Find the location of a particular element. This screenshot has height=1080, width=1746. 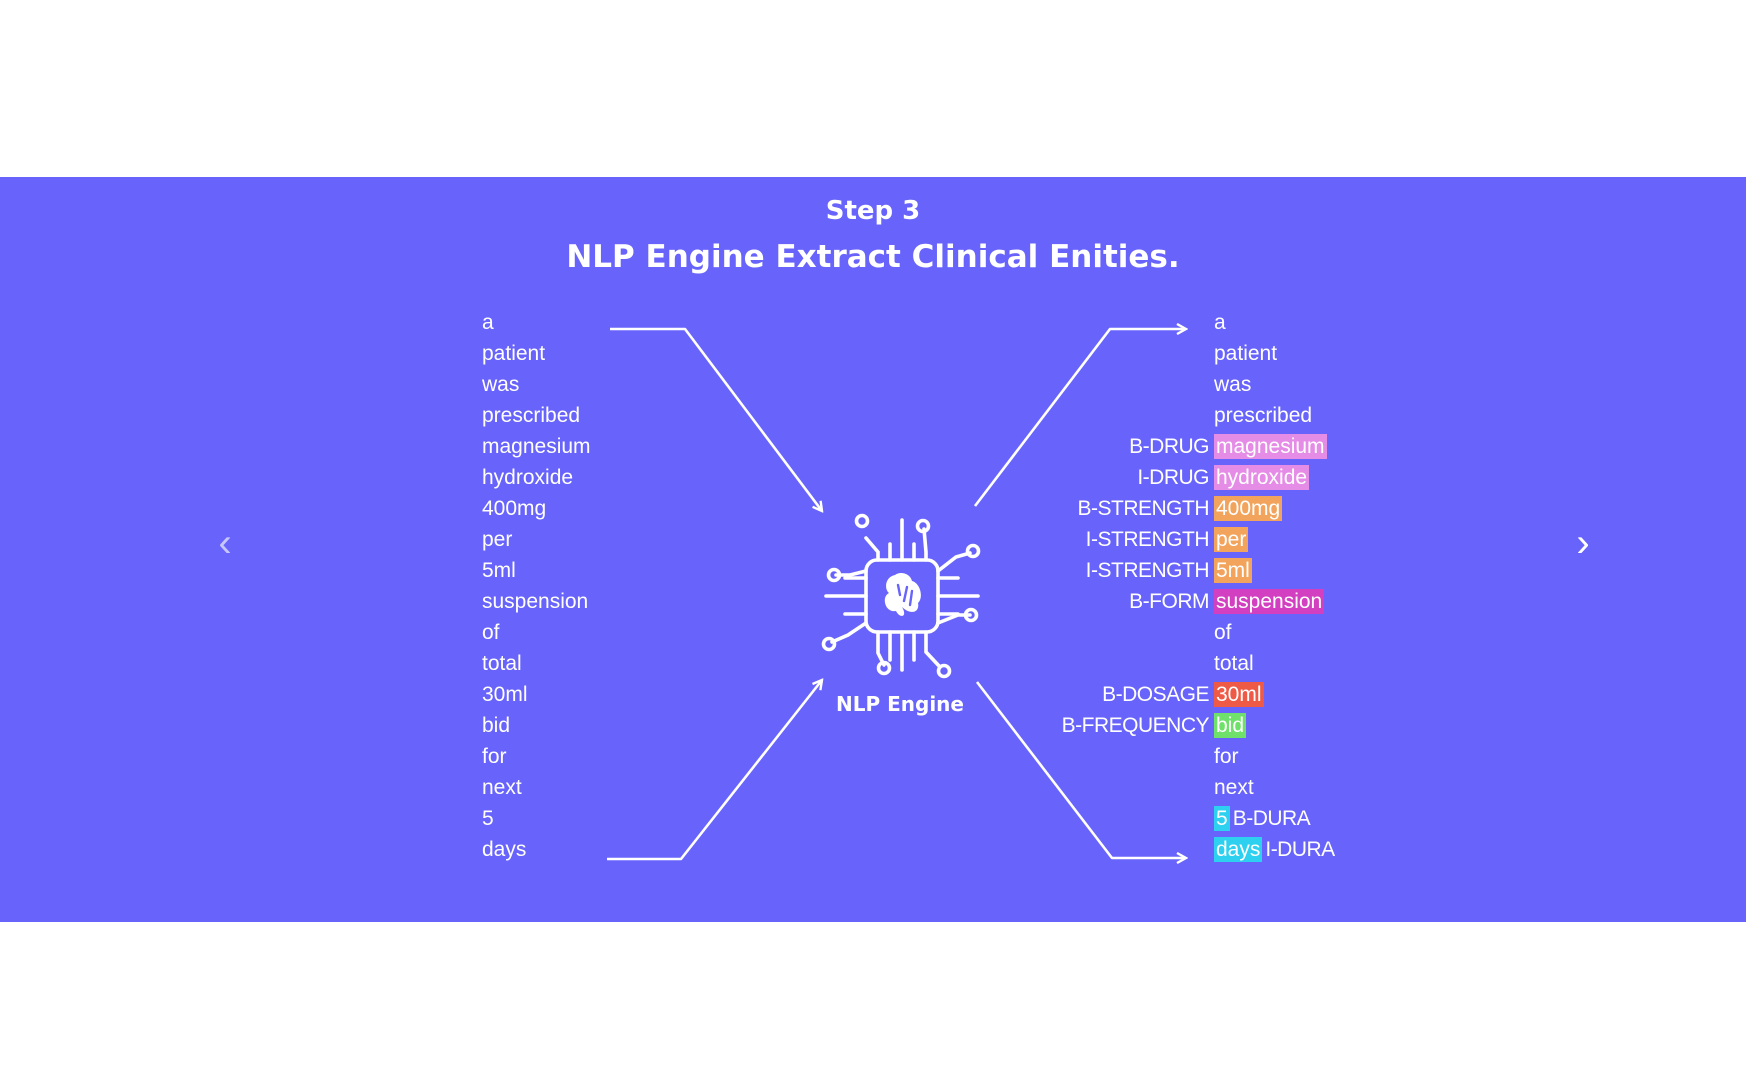

arrow-input-bottom is located at coordinates (714, 770).